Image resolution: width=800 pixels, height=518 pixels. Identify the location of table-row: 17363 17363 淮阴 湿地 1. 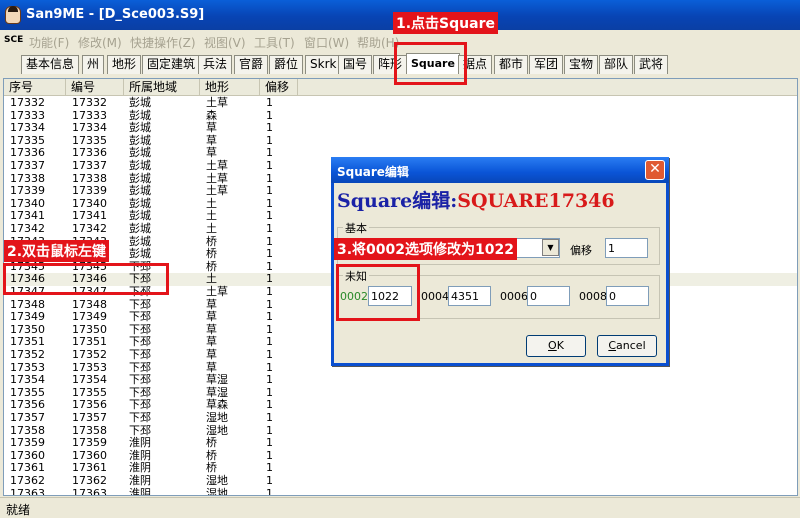
(400, 491).